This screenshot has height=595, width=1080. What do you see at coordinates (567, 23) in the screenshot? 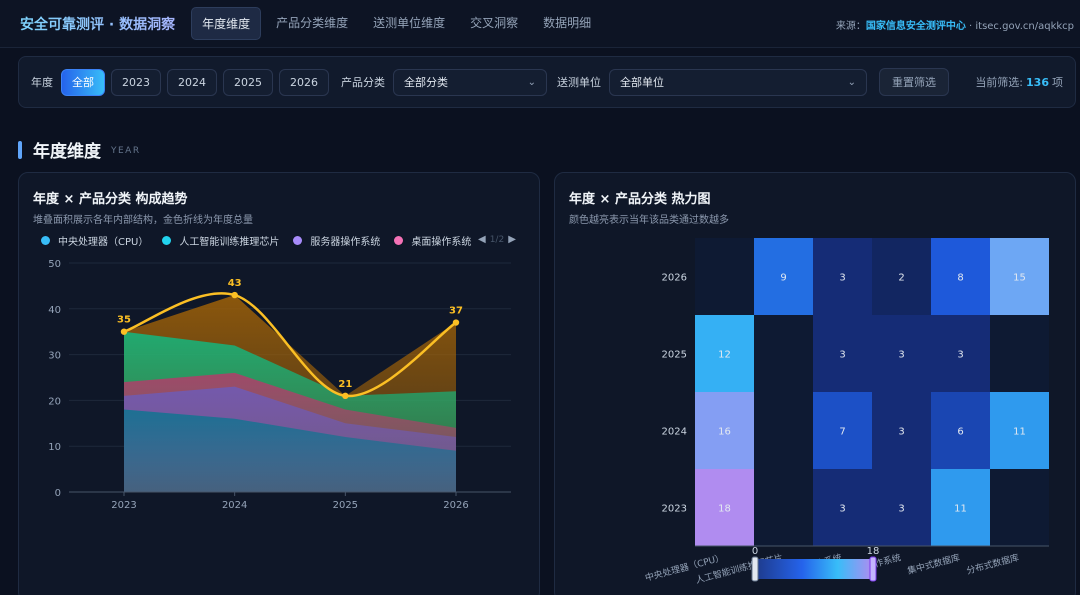
I see `tab-detail: 数据明细` at bounding box center [567, 23].